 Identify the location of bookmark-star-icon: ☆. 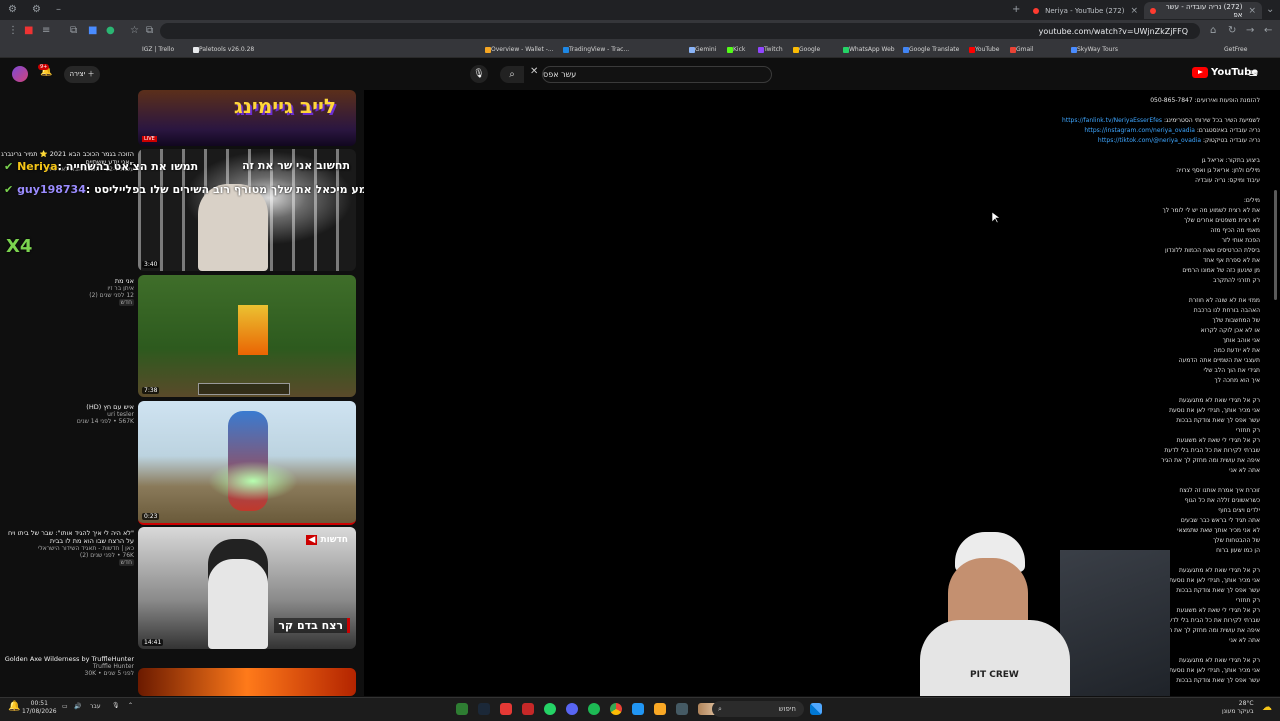
(134, 30).